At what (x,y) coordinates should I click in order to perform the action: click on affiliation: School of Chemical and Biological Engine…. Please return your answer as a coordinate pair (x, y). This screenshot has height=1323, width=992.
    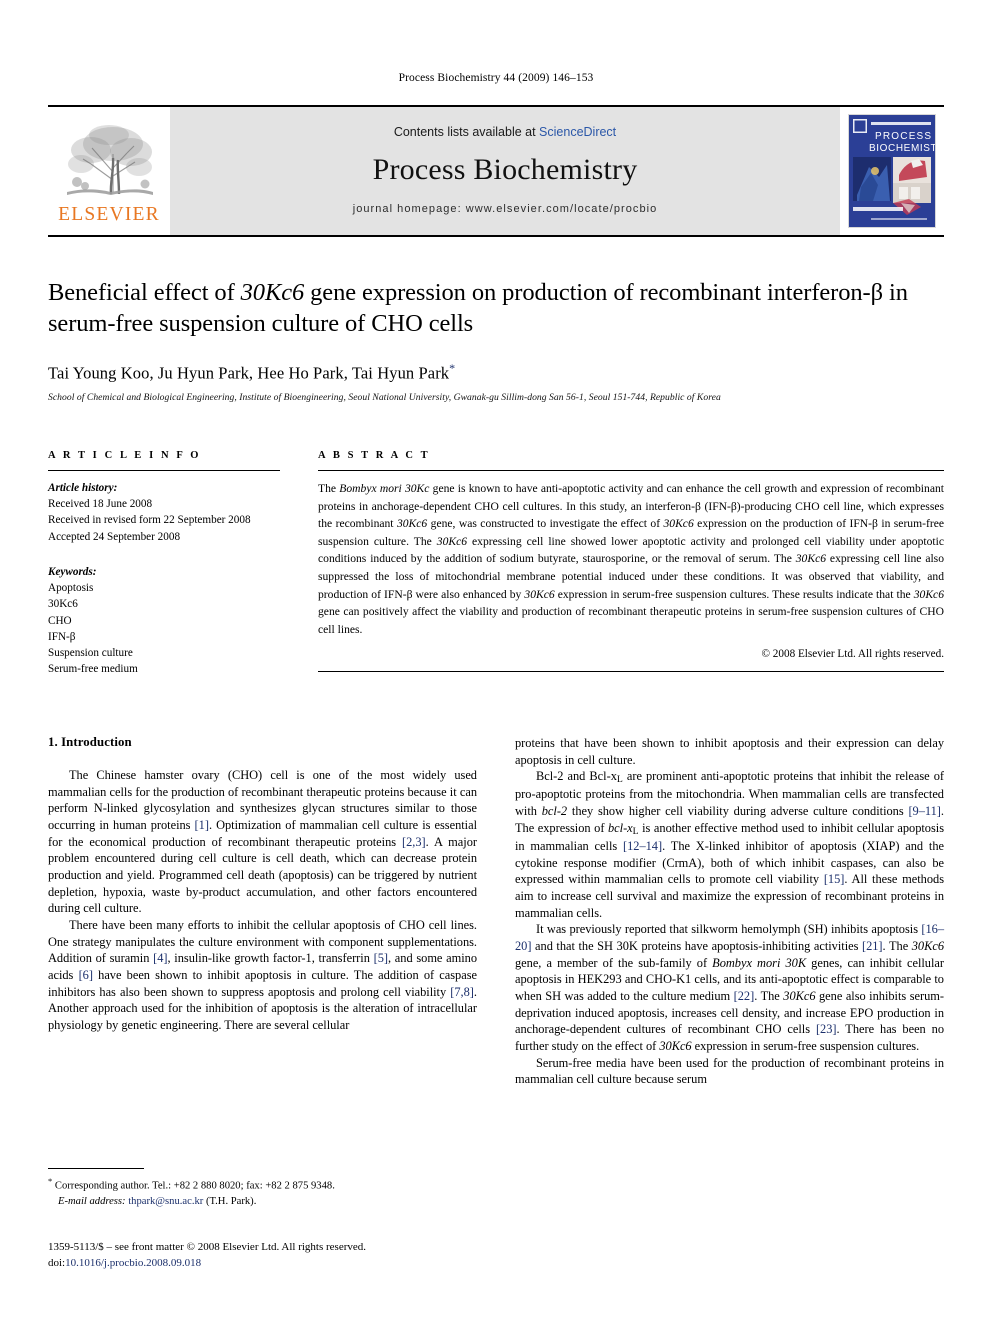
    Looking at the image, I should click on (384, 398).